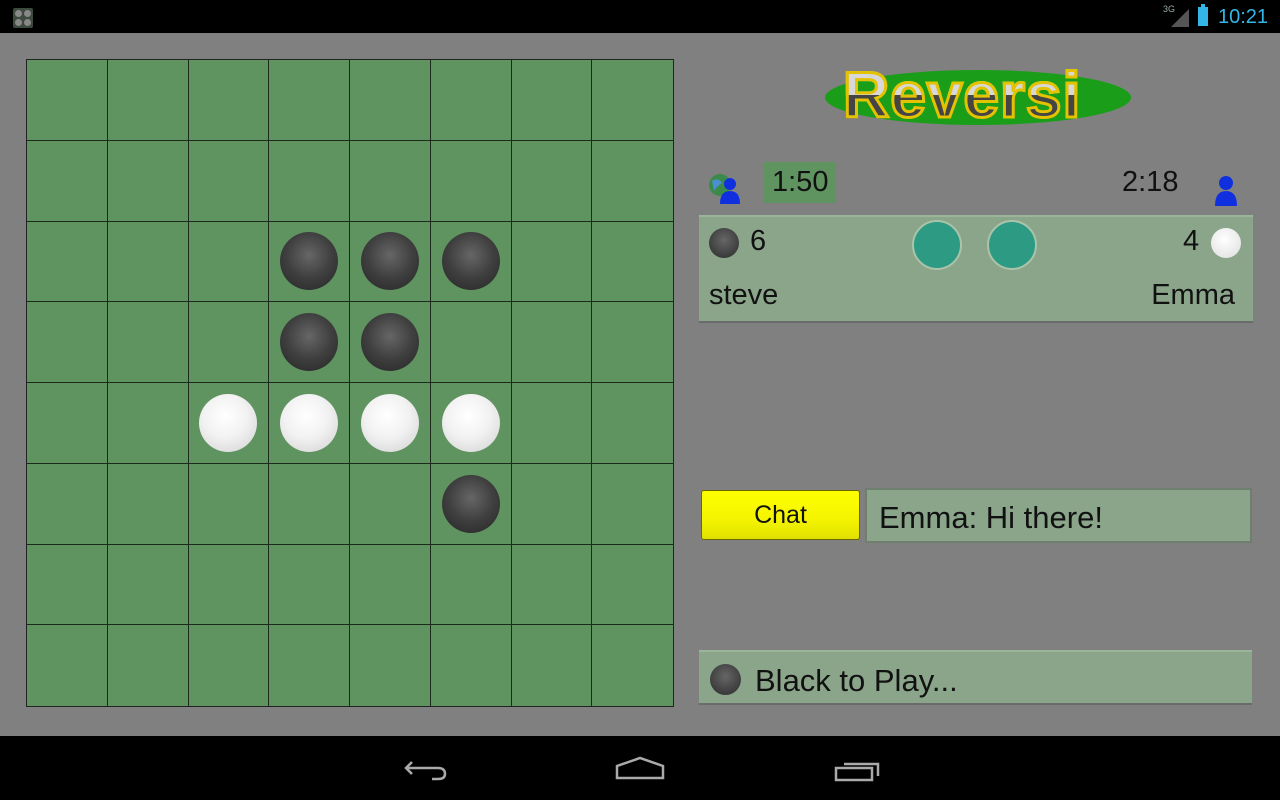  I want to click on chat-button: Chat, so click(780, 515).